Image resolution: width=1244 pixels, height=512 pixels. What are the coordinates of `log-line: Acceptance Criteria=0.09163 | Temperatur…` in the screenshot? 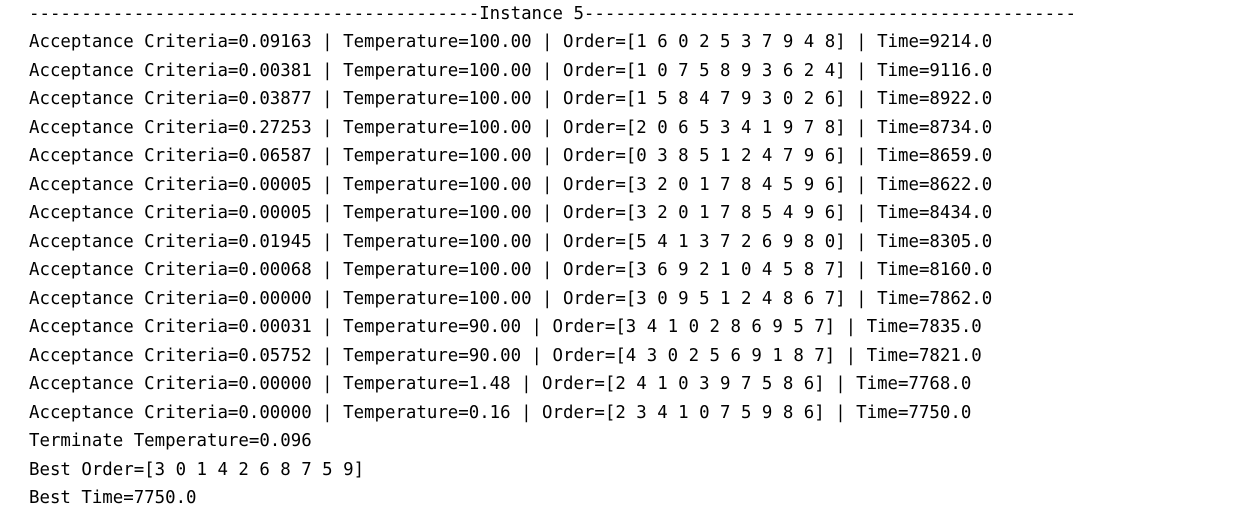 It's located at (511, 42).